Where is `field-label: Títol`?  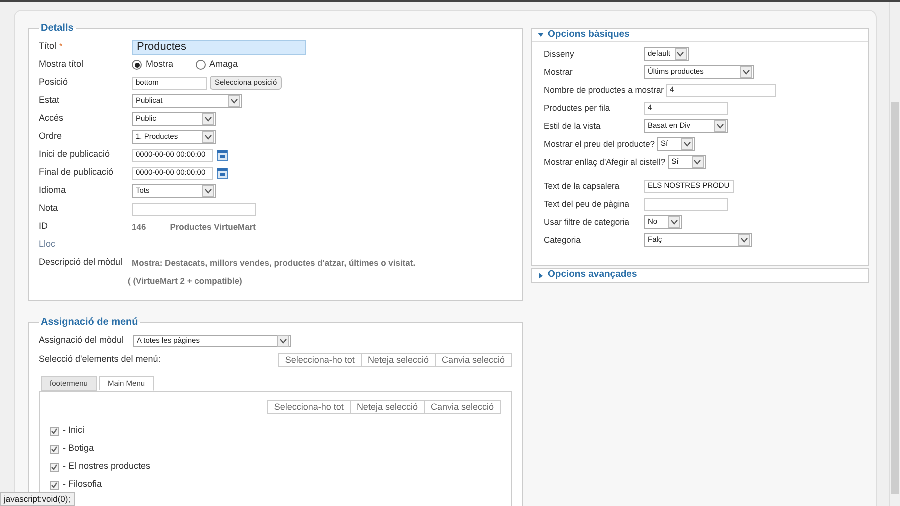
field-label: Títol is located at coordinates (48, 47).